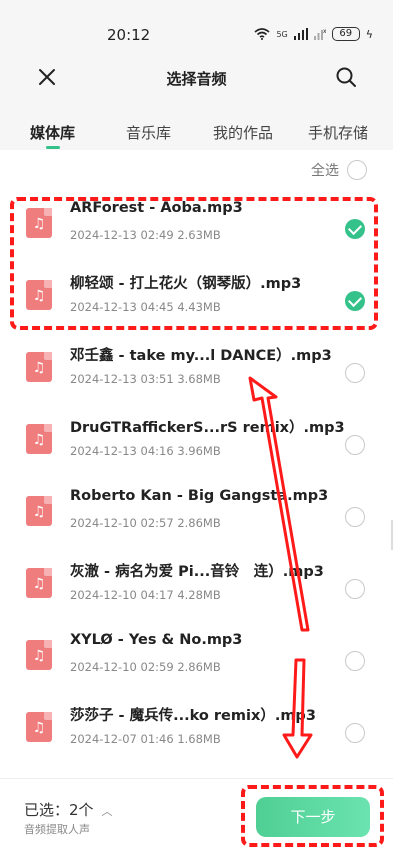  Describe the element at coordinates (145, 523) in the screenshot. I see `file-meta: 2024-12-10 02:57 2.86MB` at that location.